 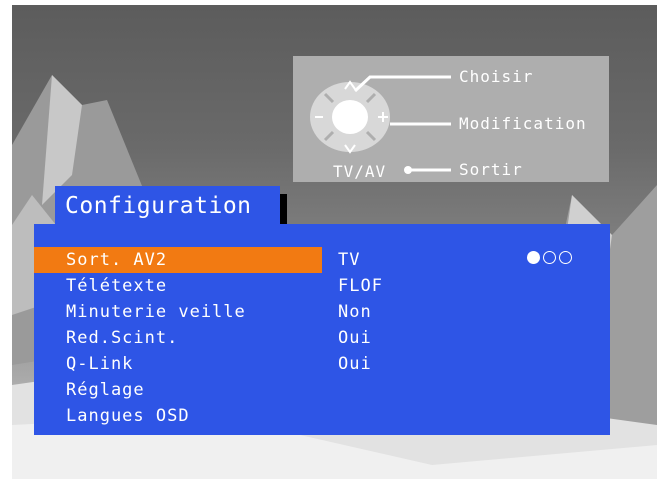 What do you see at coordinates (128, 416) in the screenshot?
I see `menu-item-label: Langues OSD` at bounding box center [128, 416].